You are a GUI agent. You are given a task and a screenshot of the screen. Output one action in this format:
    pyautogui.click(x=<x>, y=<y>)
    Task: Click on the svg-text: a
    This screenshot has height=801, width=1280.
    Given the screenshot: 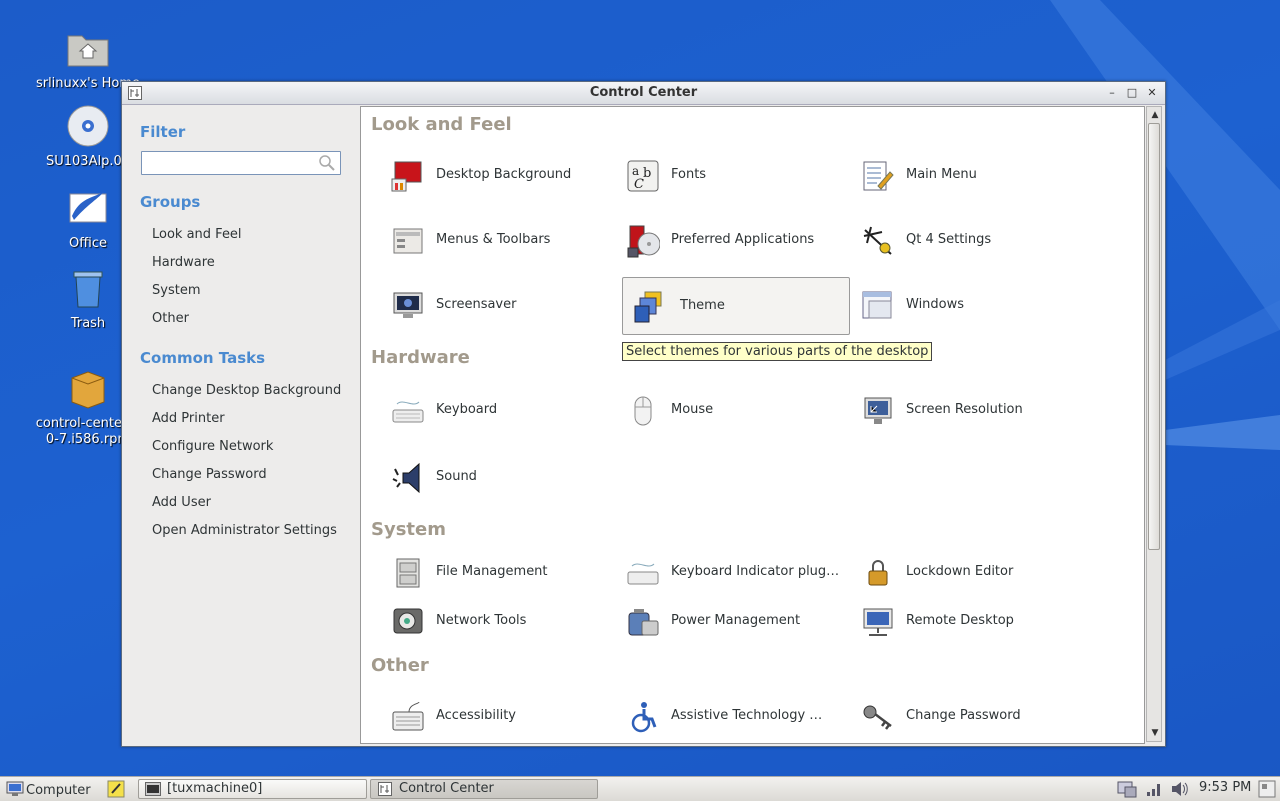 What is the action you would take?
    pyautogui.click(x=635, y=171)
    